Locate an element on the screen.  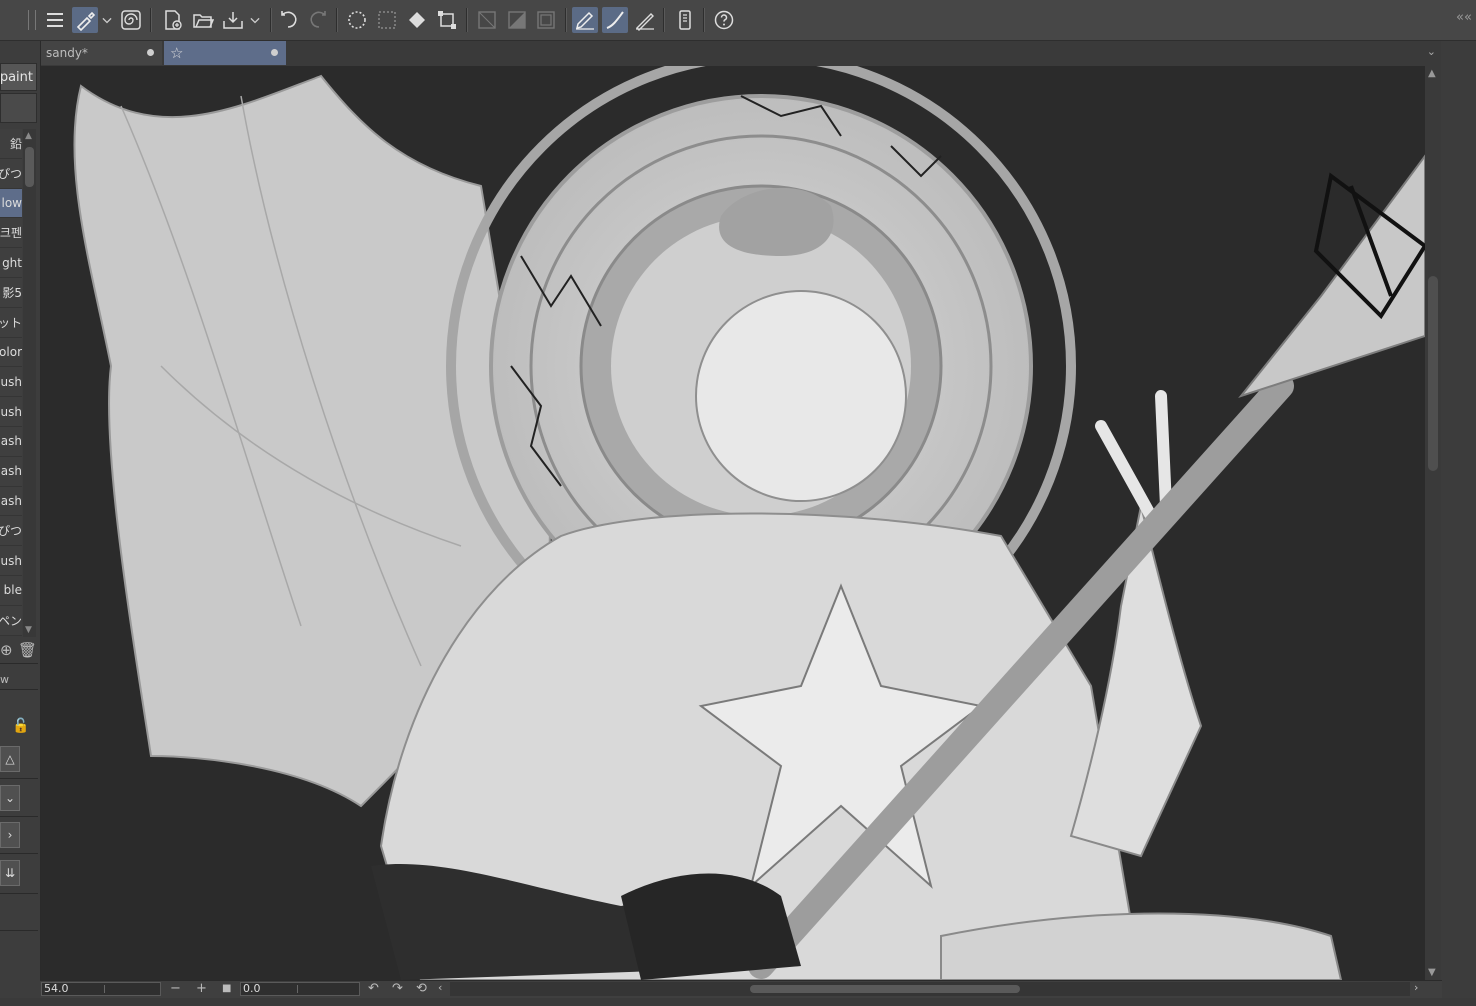
brush-item: low is located at coordinates (11, 203).